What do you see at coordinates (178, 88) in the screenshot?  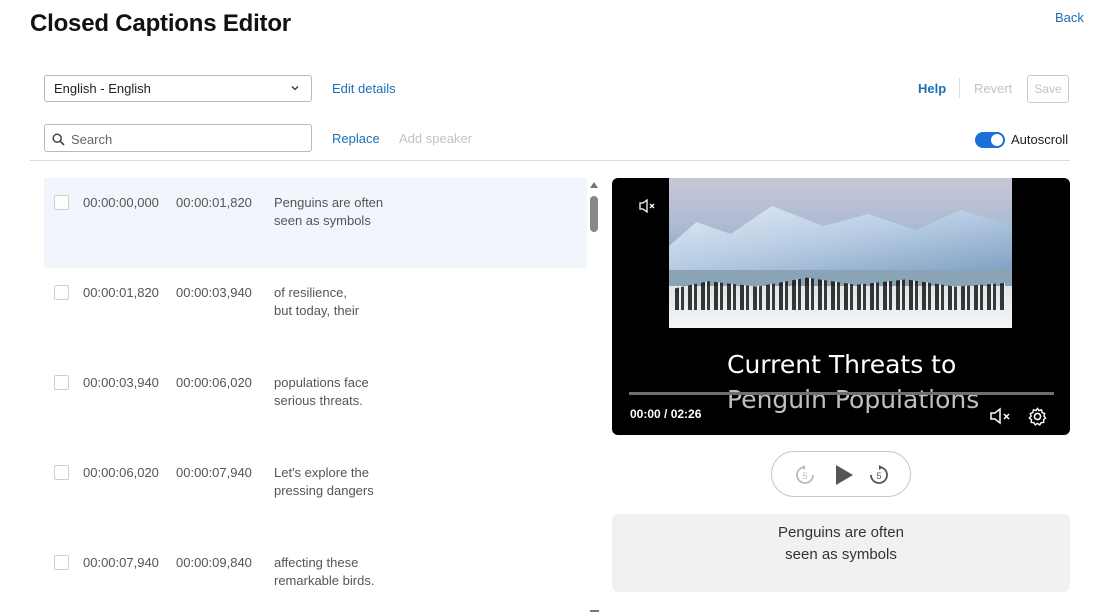 I see `language-select: English - English` at bounding box center [178, 88].